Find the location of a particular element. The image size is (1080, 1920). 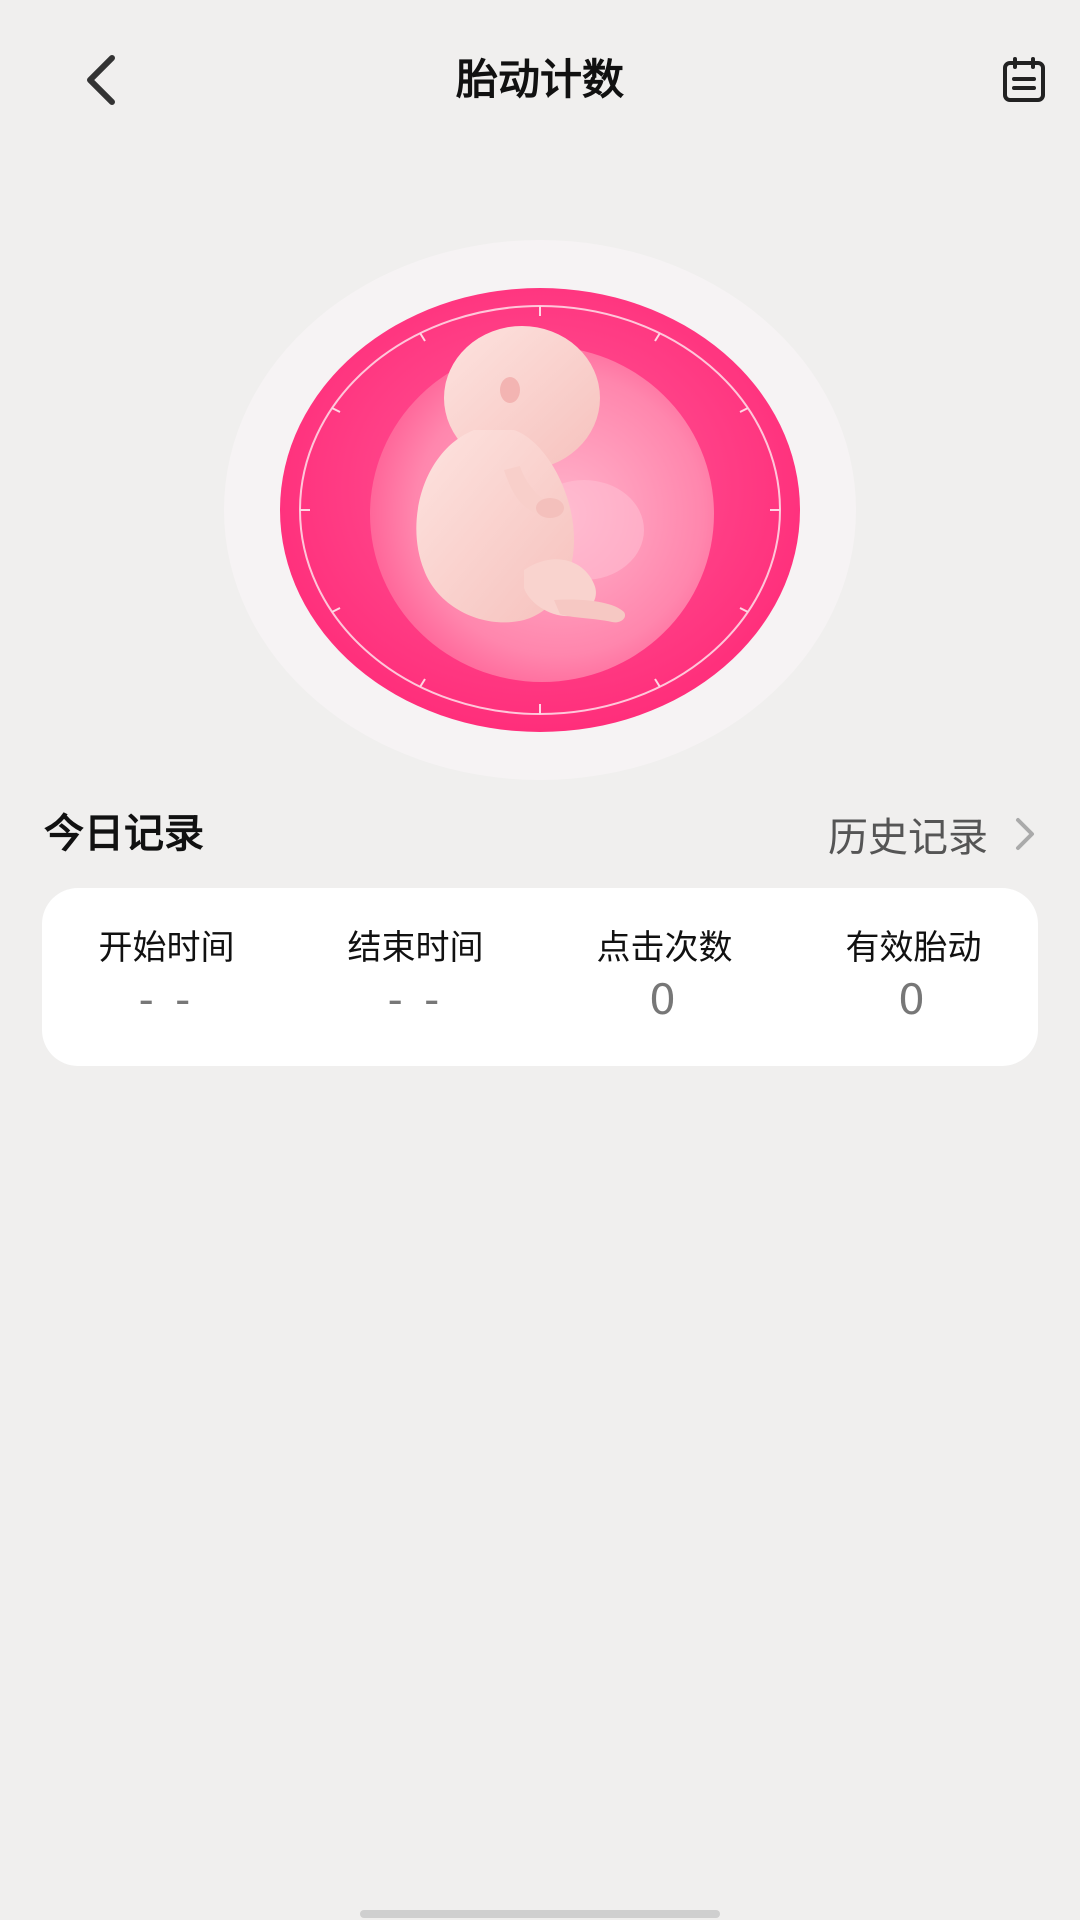

today-stats-card: 开始时间 - - 结束时间 - - 点击次数 0 有效胎动 0 is located at coordinates (540, 977).